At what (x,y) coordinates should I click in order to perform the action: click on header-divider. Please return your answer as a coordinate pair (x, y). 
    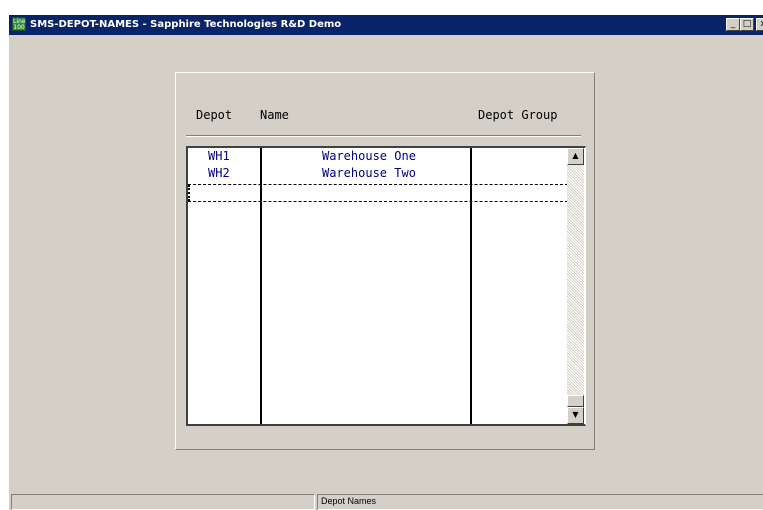
    Looking at the image, I should click on (383, 136).